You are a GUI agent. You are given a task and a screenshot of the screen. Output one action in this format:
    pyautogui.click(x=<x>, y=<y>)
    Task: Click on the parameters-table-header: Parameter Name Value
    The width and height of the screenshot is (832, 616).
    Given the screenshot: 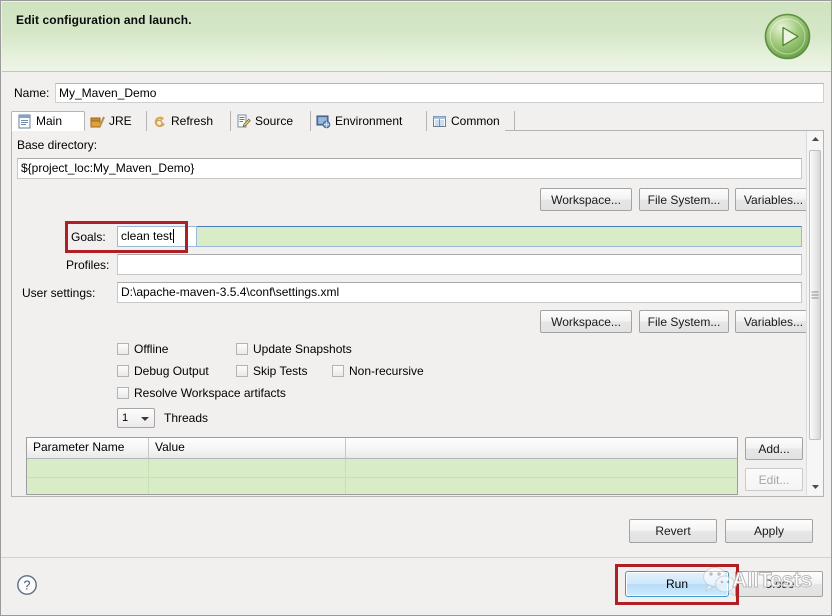 What is the action you would take?
    pyautogui.click(x=382, y=448)
    